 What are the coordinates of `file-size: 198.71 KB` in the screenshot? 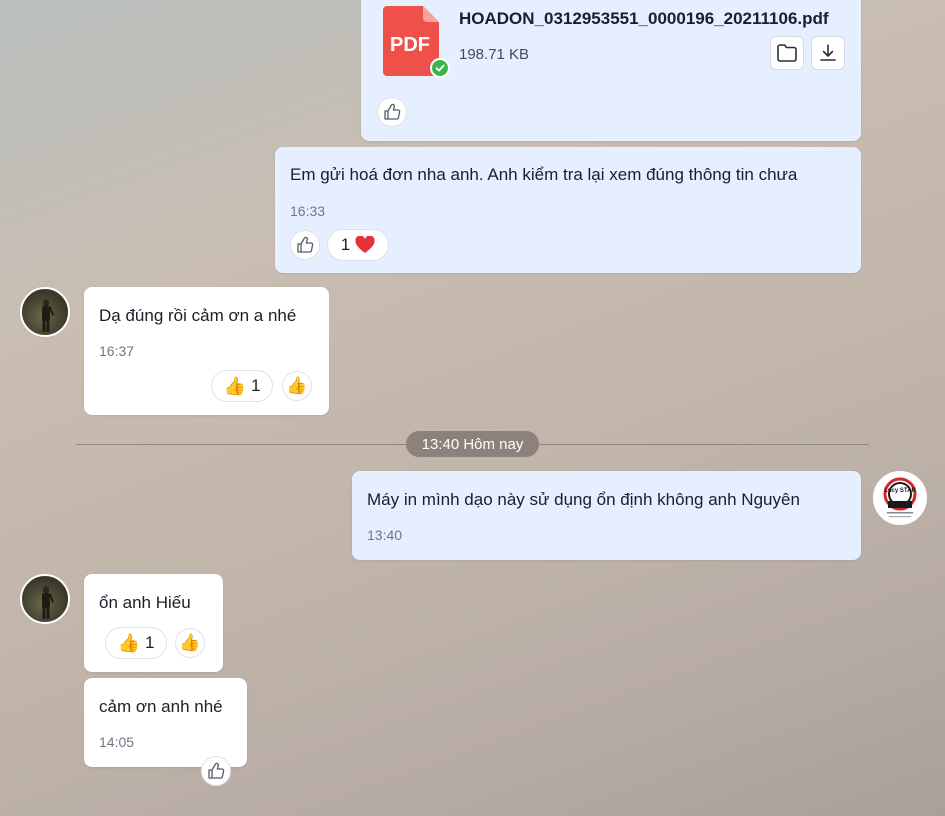 It's located at (494, 54).